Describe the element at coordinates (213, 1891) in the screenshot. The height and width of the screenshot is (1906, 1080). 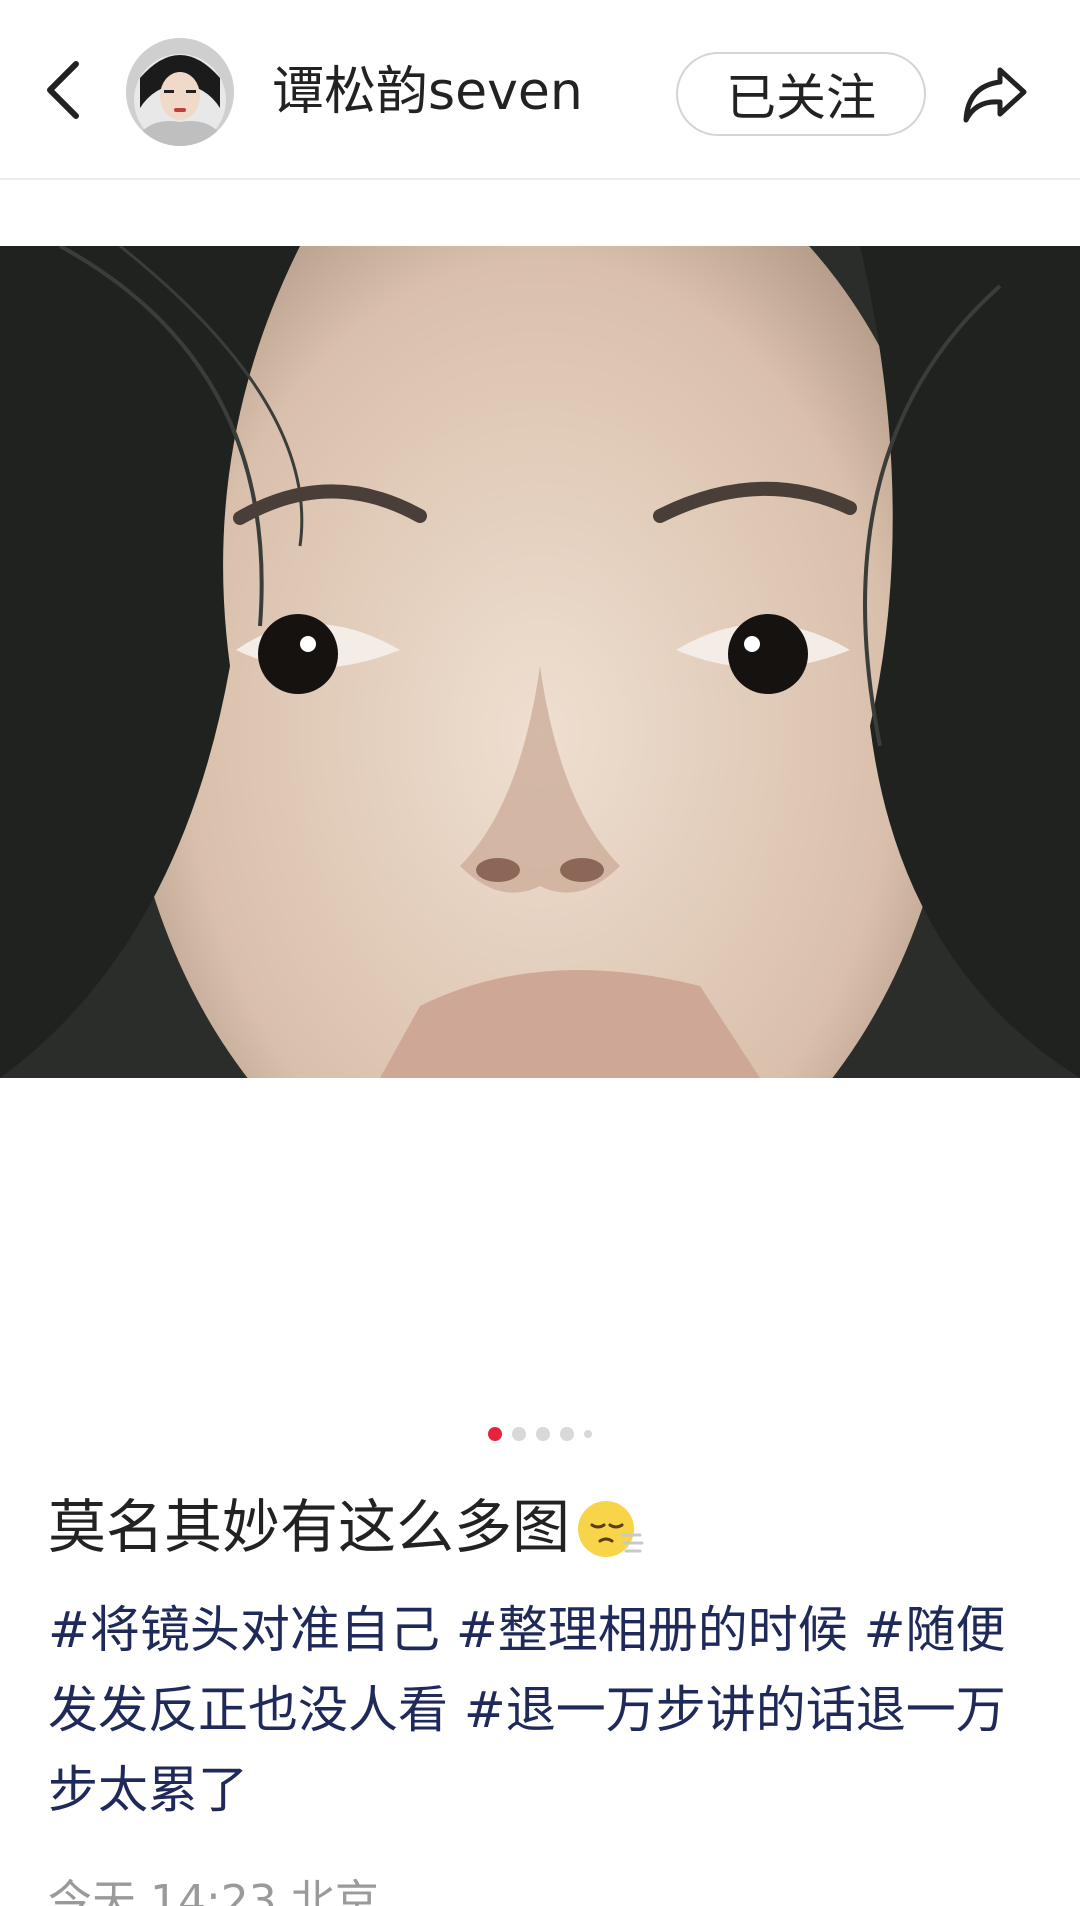
I see `post-timestamp: 今天 14:23 北京` at that location.